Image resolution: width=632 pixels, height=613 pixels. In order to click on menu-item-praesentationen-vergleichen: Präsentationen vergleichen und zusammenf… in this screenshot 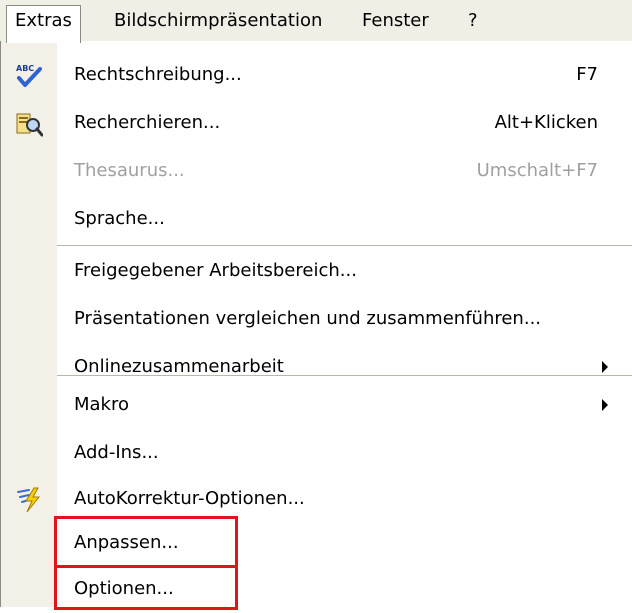, I will do `click(316, 319)`.